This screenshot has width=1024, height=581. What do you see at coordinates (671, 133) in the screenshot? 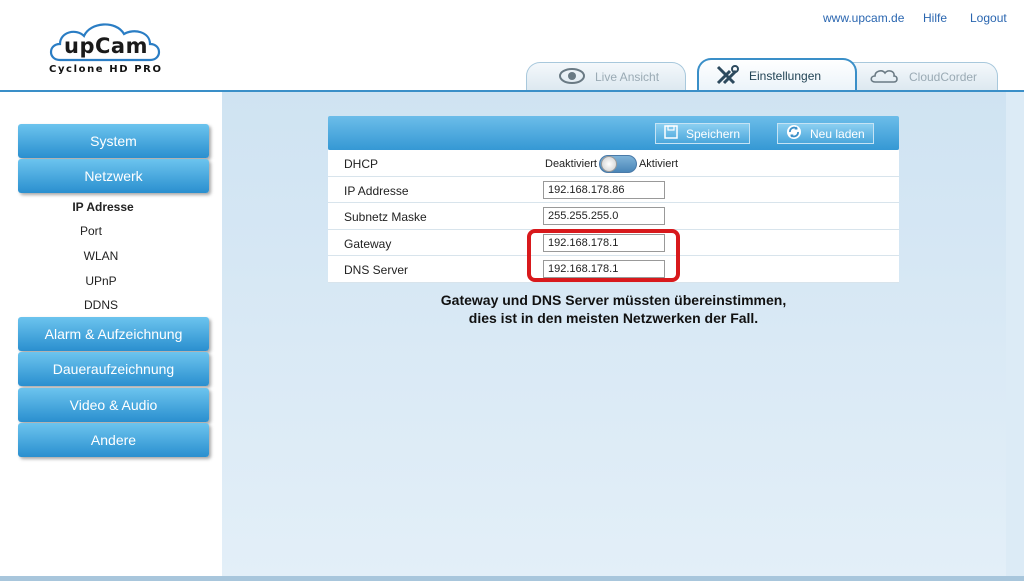
I see `save-icon` at bounding box center [671, 133].